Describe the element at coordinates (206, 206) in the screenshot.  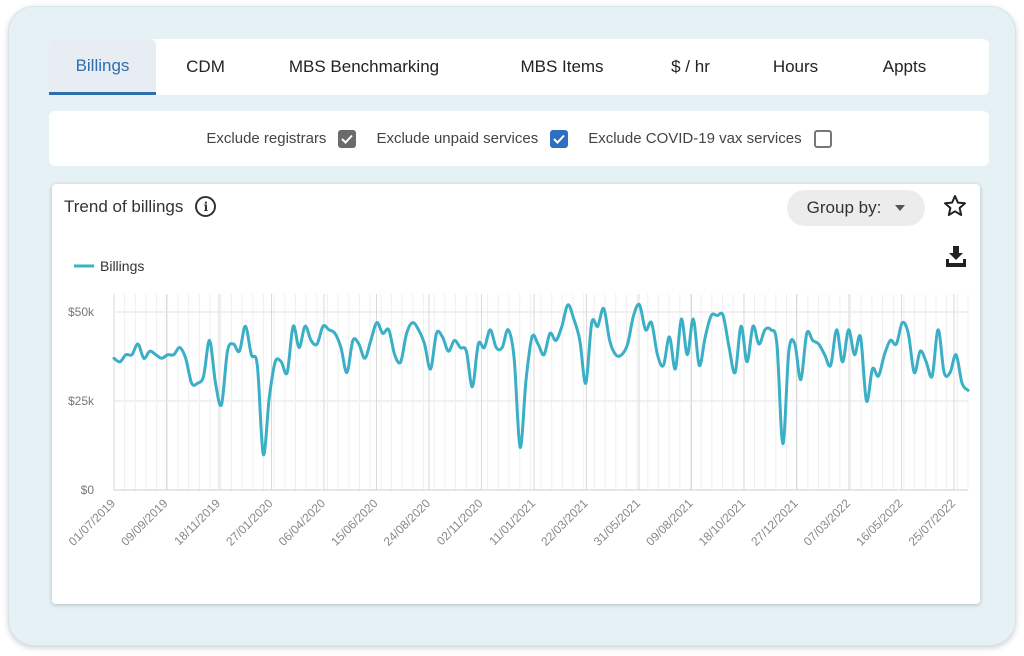
I see `info-icon: i` at that location.